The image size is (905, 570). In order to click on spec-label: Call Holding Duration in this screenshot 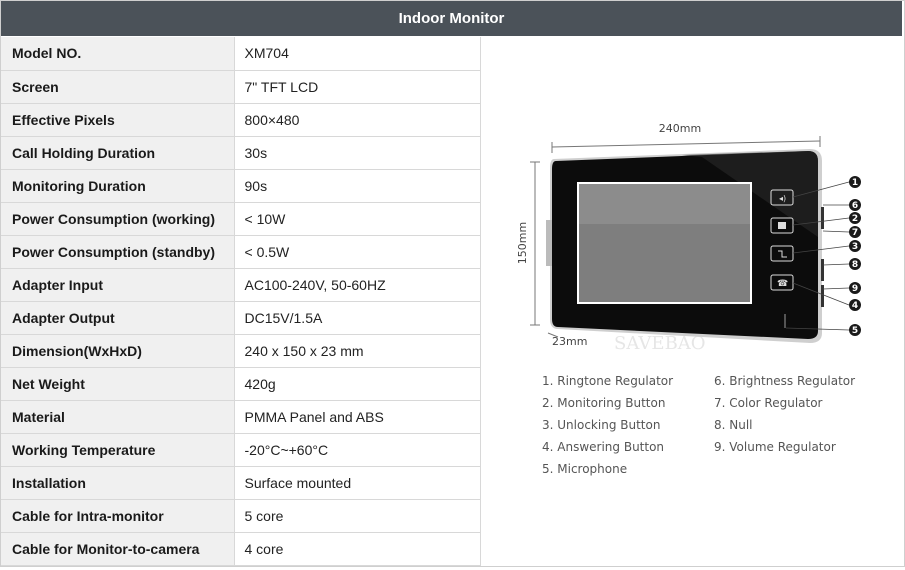, I will do `click(118, 153)`.